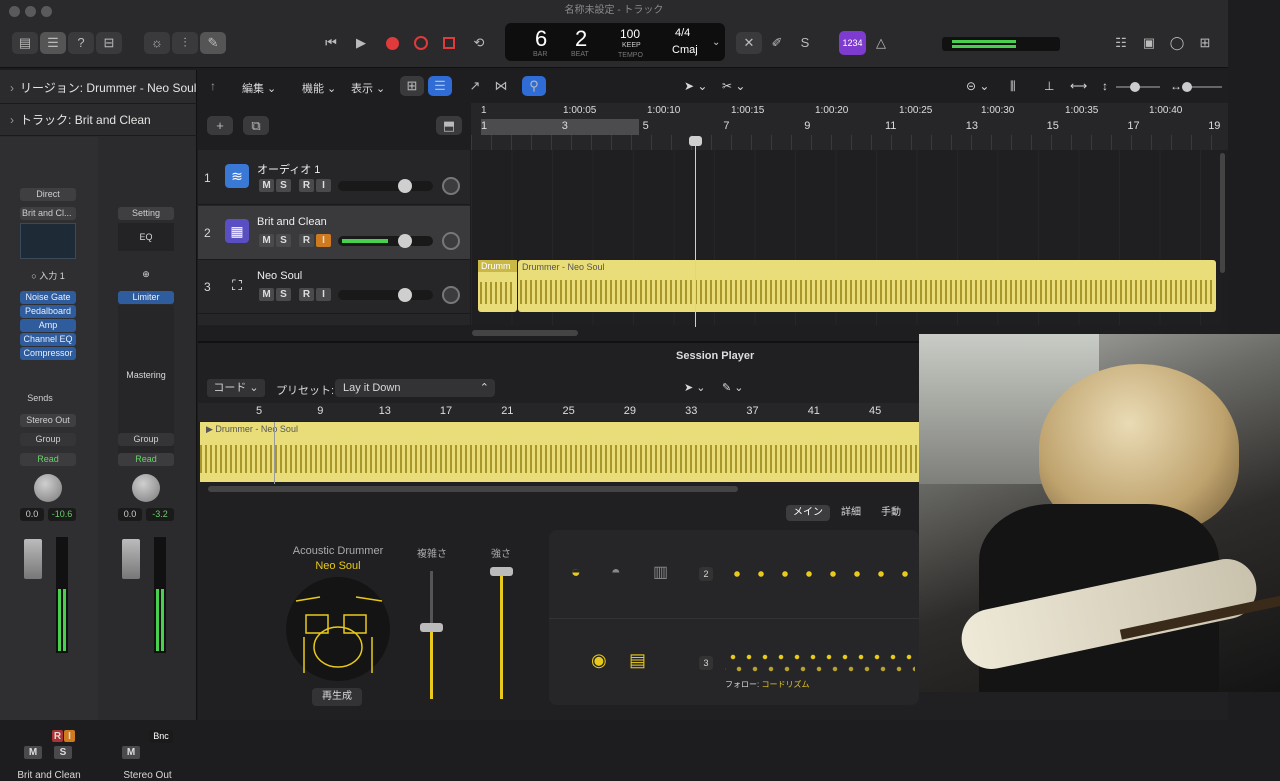  Describe the element at coordinates (63, 752) in the screenshot. I see `solo-button: S` at that location.